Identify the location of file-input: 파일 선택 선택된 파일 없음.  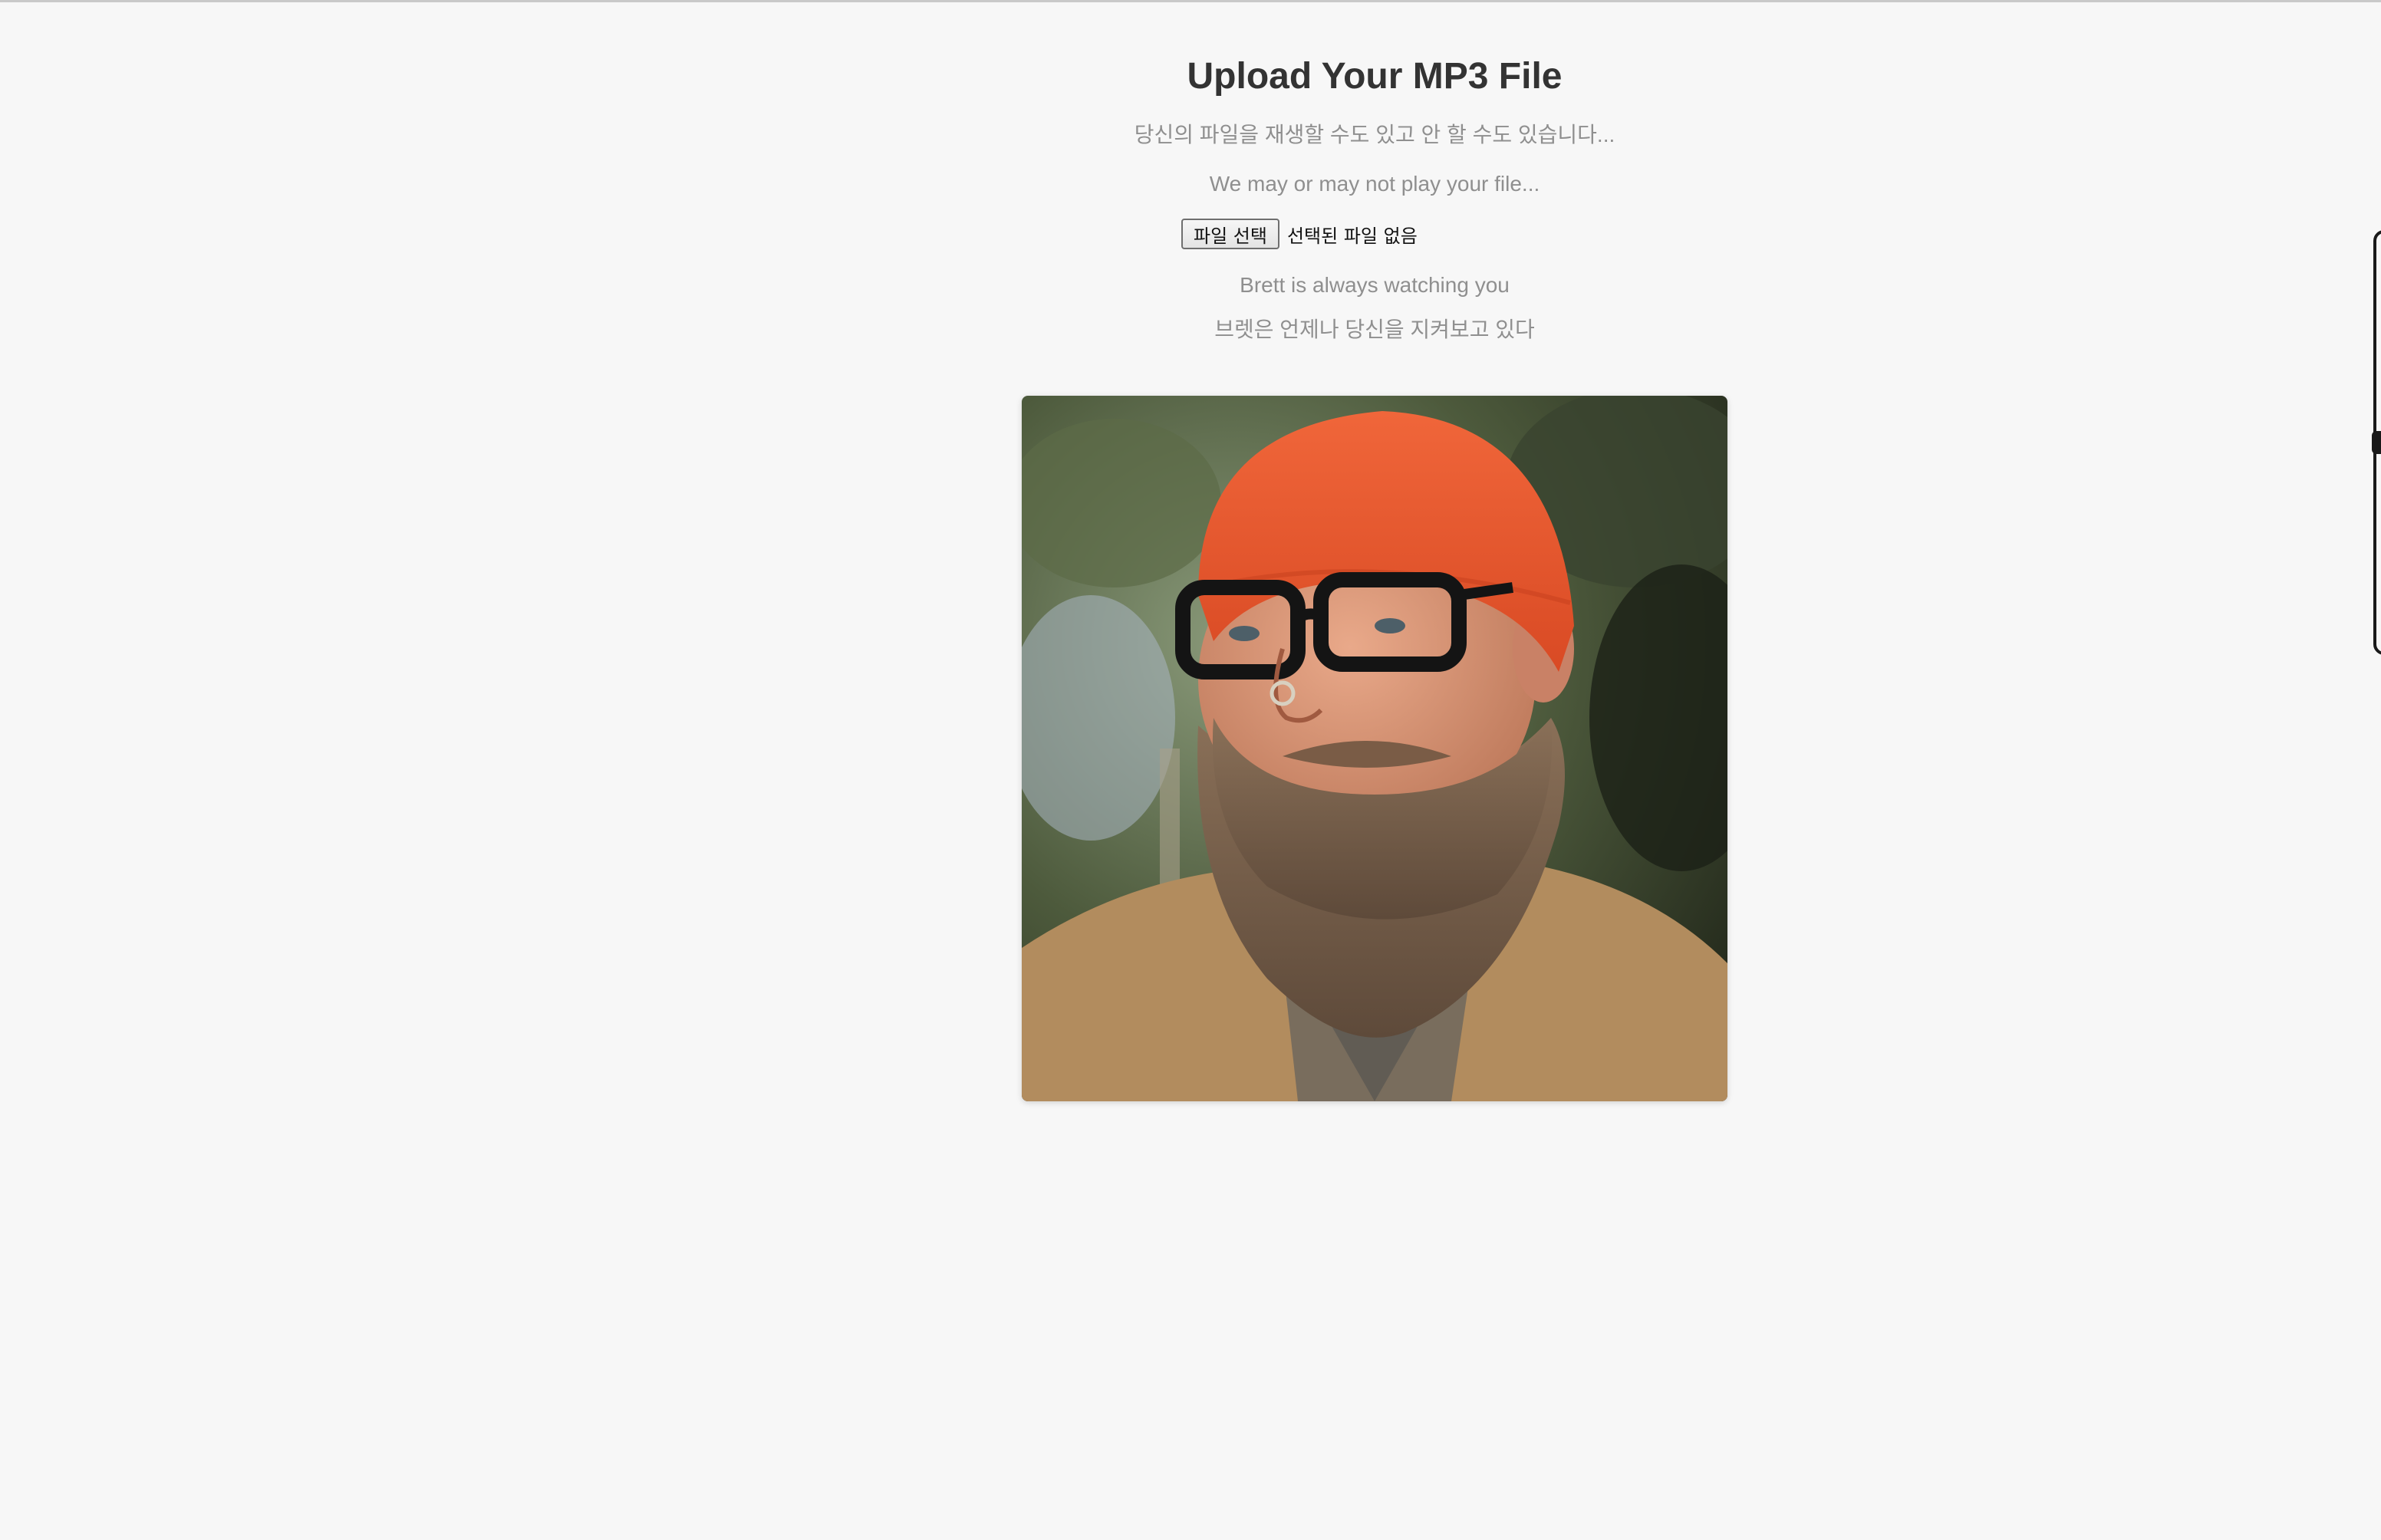
(1299, 234).